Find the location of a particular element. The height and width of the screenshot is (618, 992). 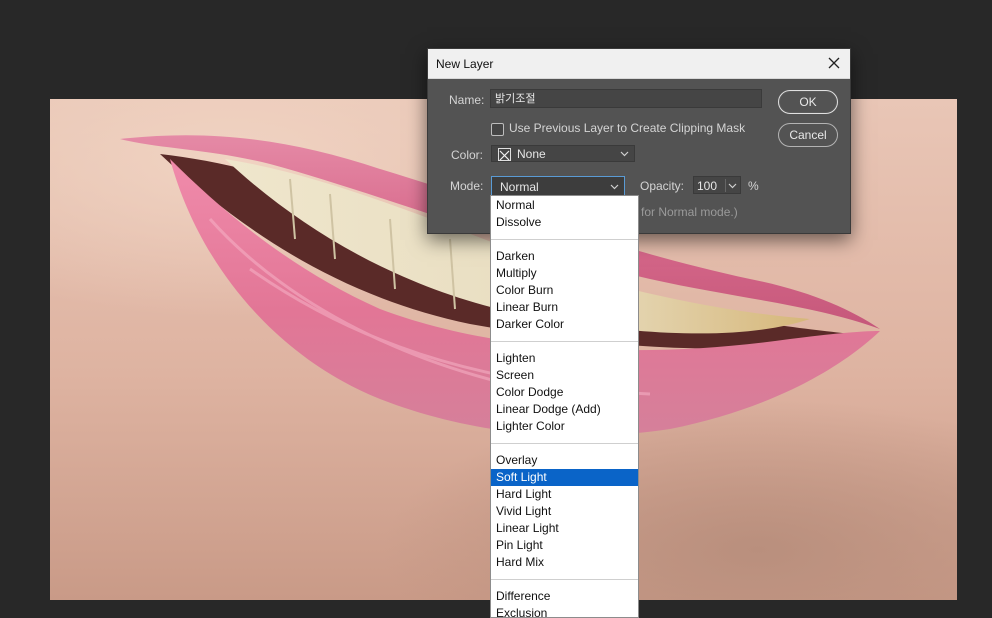

mode-option: Soft Light is located at coordinates (564, 477).